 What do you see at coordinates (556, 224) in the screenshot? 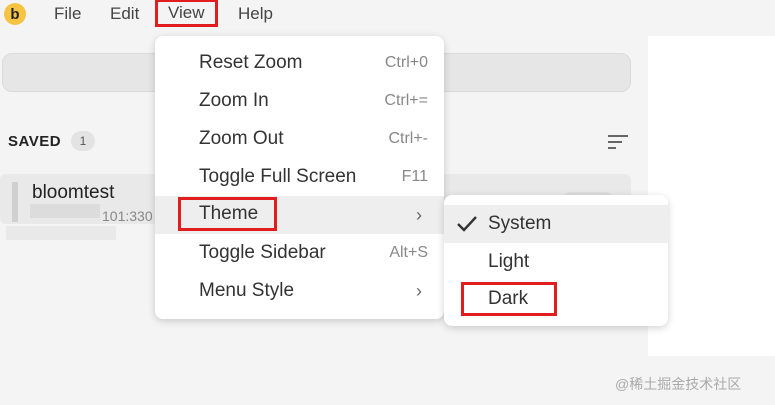
I see `theme-option-system: System` at bounding box center [556, 224].